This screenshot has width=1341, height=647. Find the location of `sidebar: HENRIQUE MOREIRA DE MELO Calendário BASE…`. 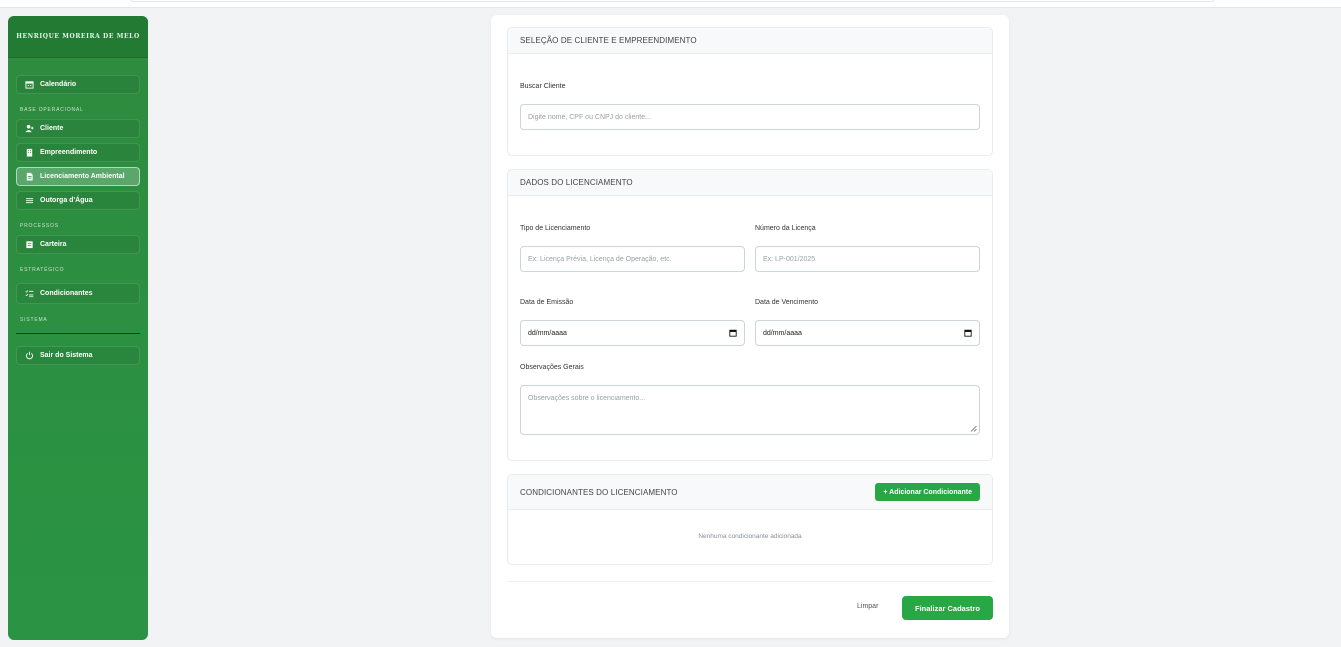

sidebar: HENRIQUE MOREIRA DE MELO Calendário BASE… is located at coordinates (78, 328).